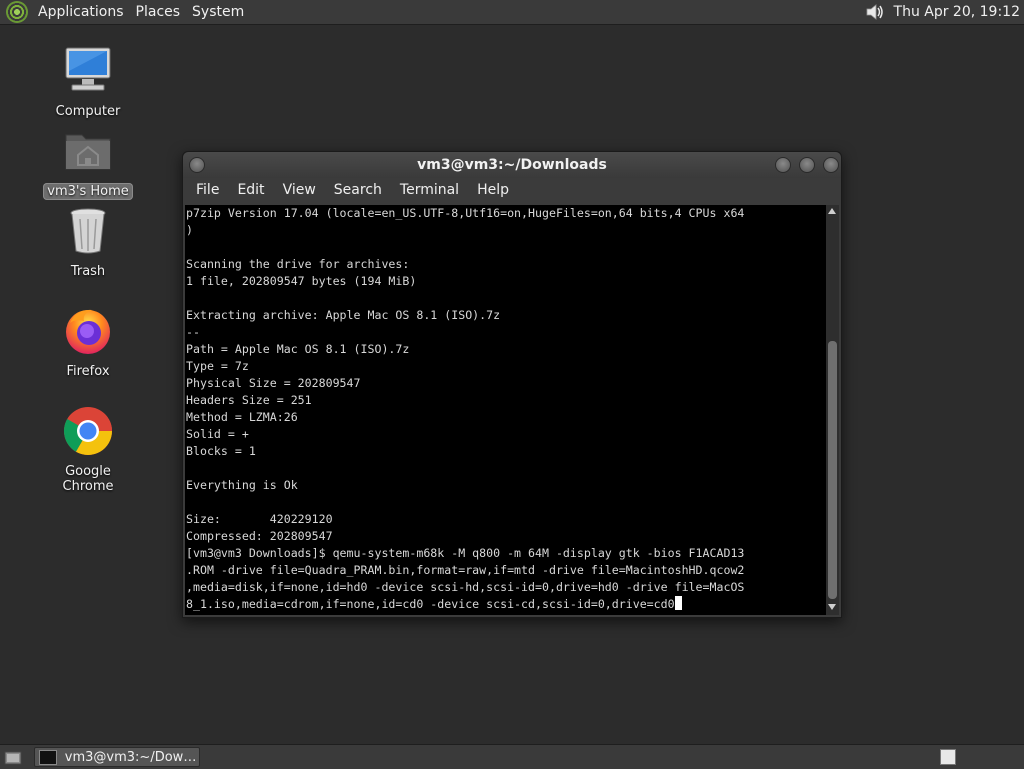 The image size is (1024, 769). Describe the element at coordinates (48, 757) in the screenshot. I see `terminal-icon` at that location.